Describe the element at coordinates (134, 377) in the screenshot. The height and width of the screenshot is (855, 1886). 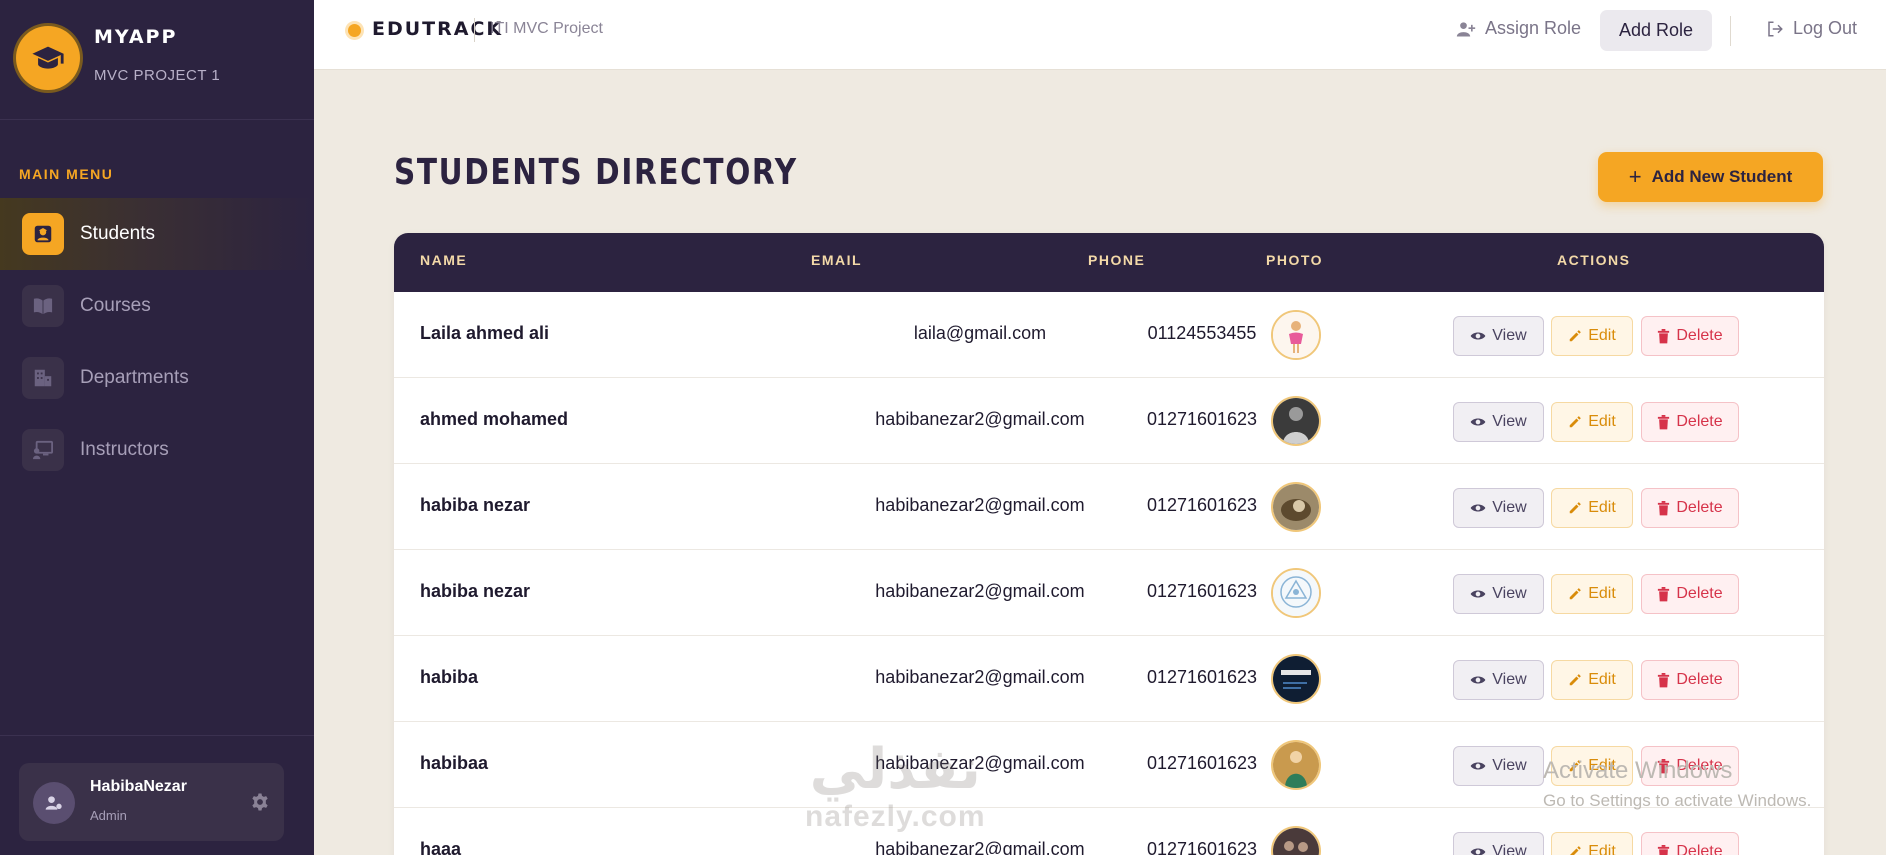
I see `sidebar-item-label: Departments` at that location.